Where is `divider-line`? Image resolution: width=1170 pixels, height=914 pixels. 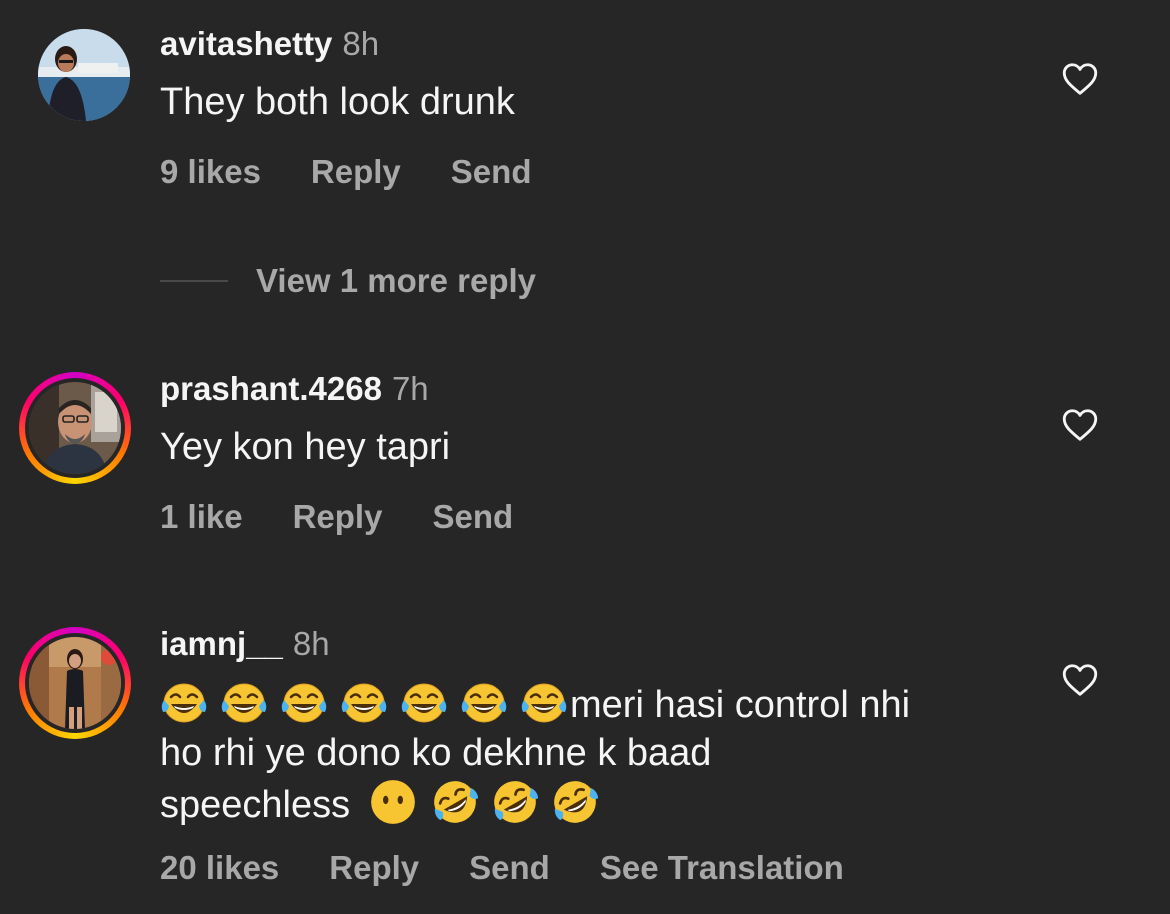 divider-line is located at coordinates (194, 281).